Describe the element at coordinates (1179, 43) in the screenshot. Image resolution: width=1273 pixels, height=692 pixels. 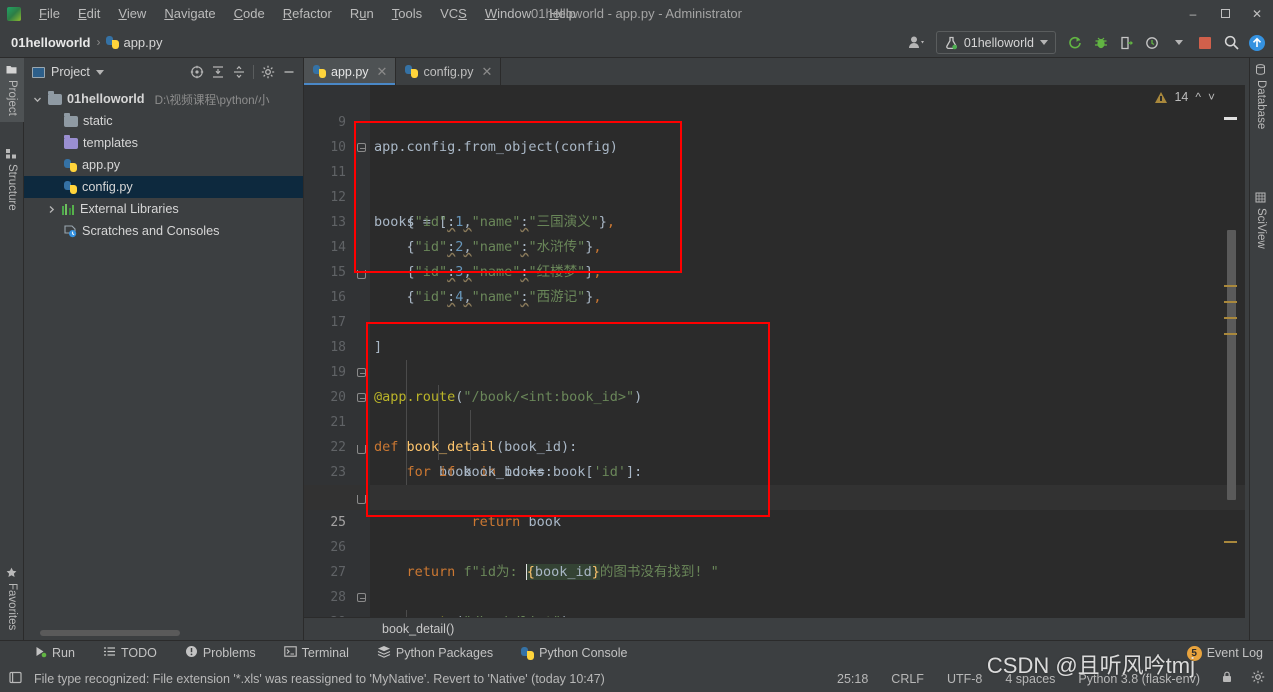
I see `profile-chevron-icon` at that location.